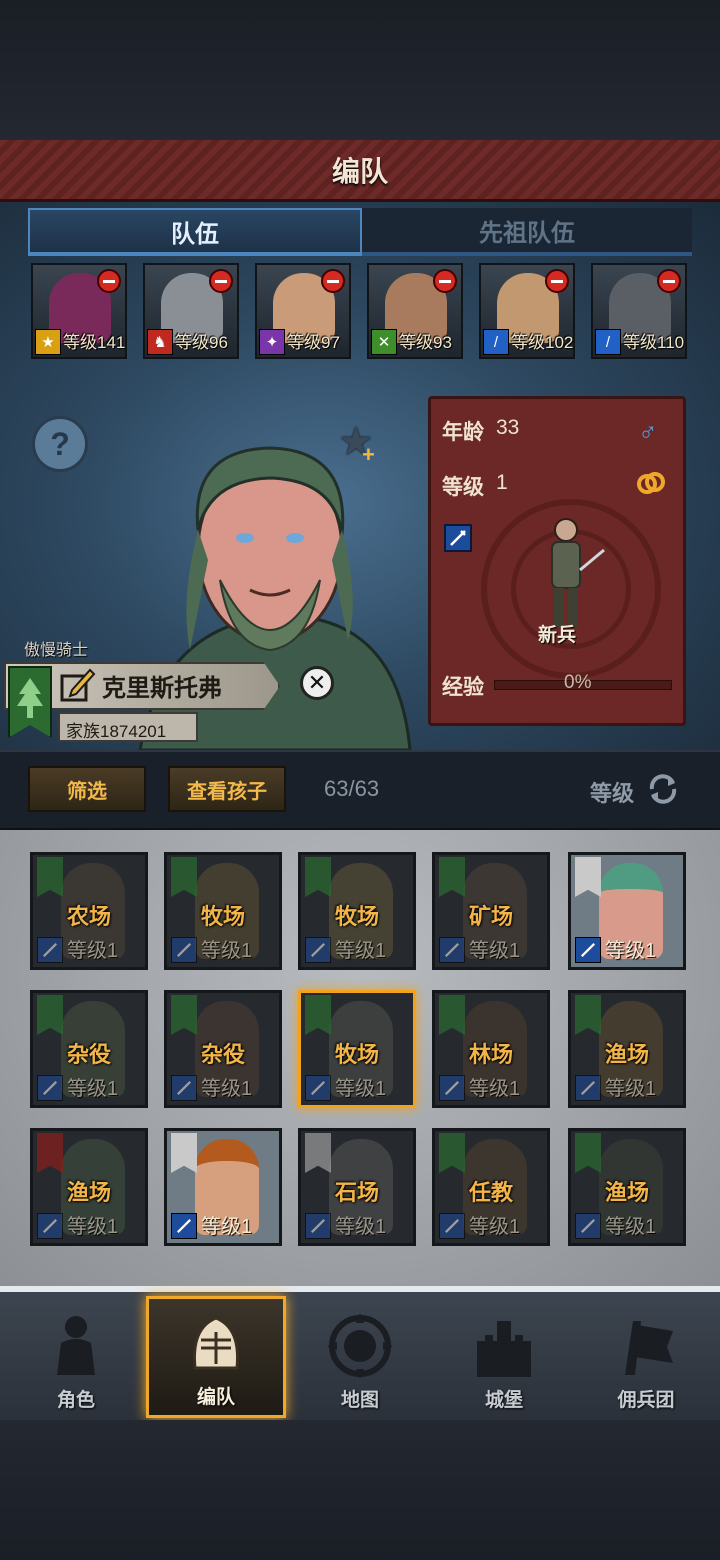 Image resolution: width=720 pixels, height=1560 pixels. What do you see at coordinates (76, 1357) in the screenshot?
I see `nav-character: 角色` at bounding box center [76, 1357].